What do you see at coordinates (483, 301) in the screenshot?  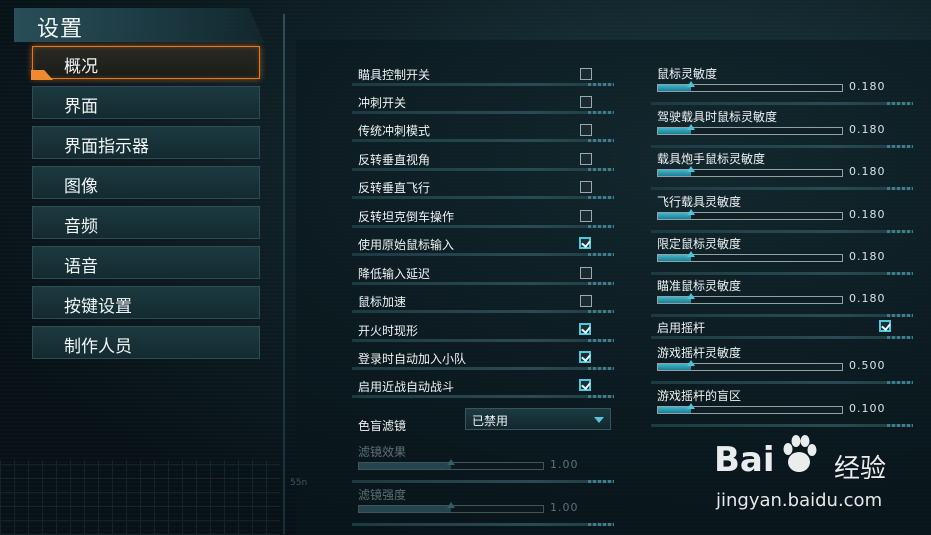 I see `option-row: 鼠标加速` at bounding box center [483, 301].